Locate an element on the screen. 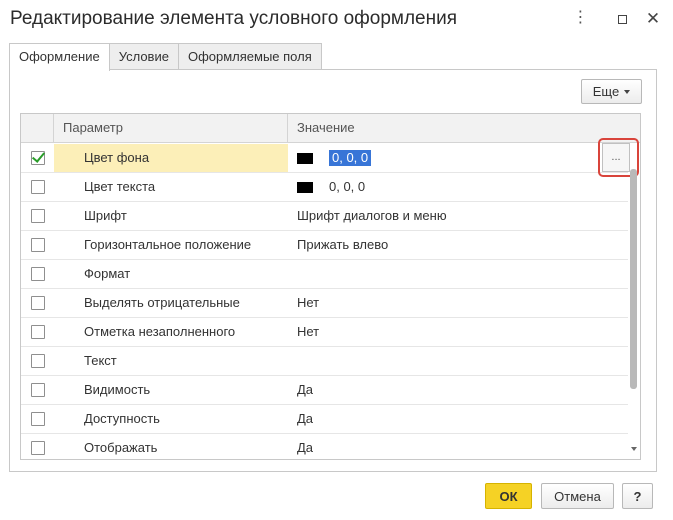  header-param: Параметр is located at coordinates (171, 128).